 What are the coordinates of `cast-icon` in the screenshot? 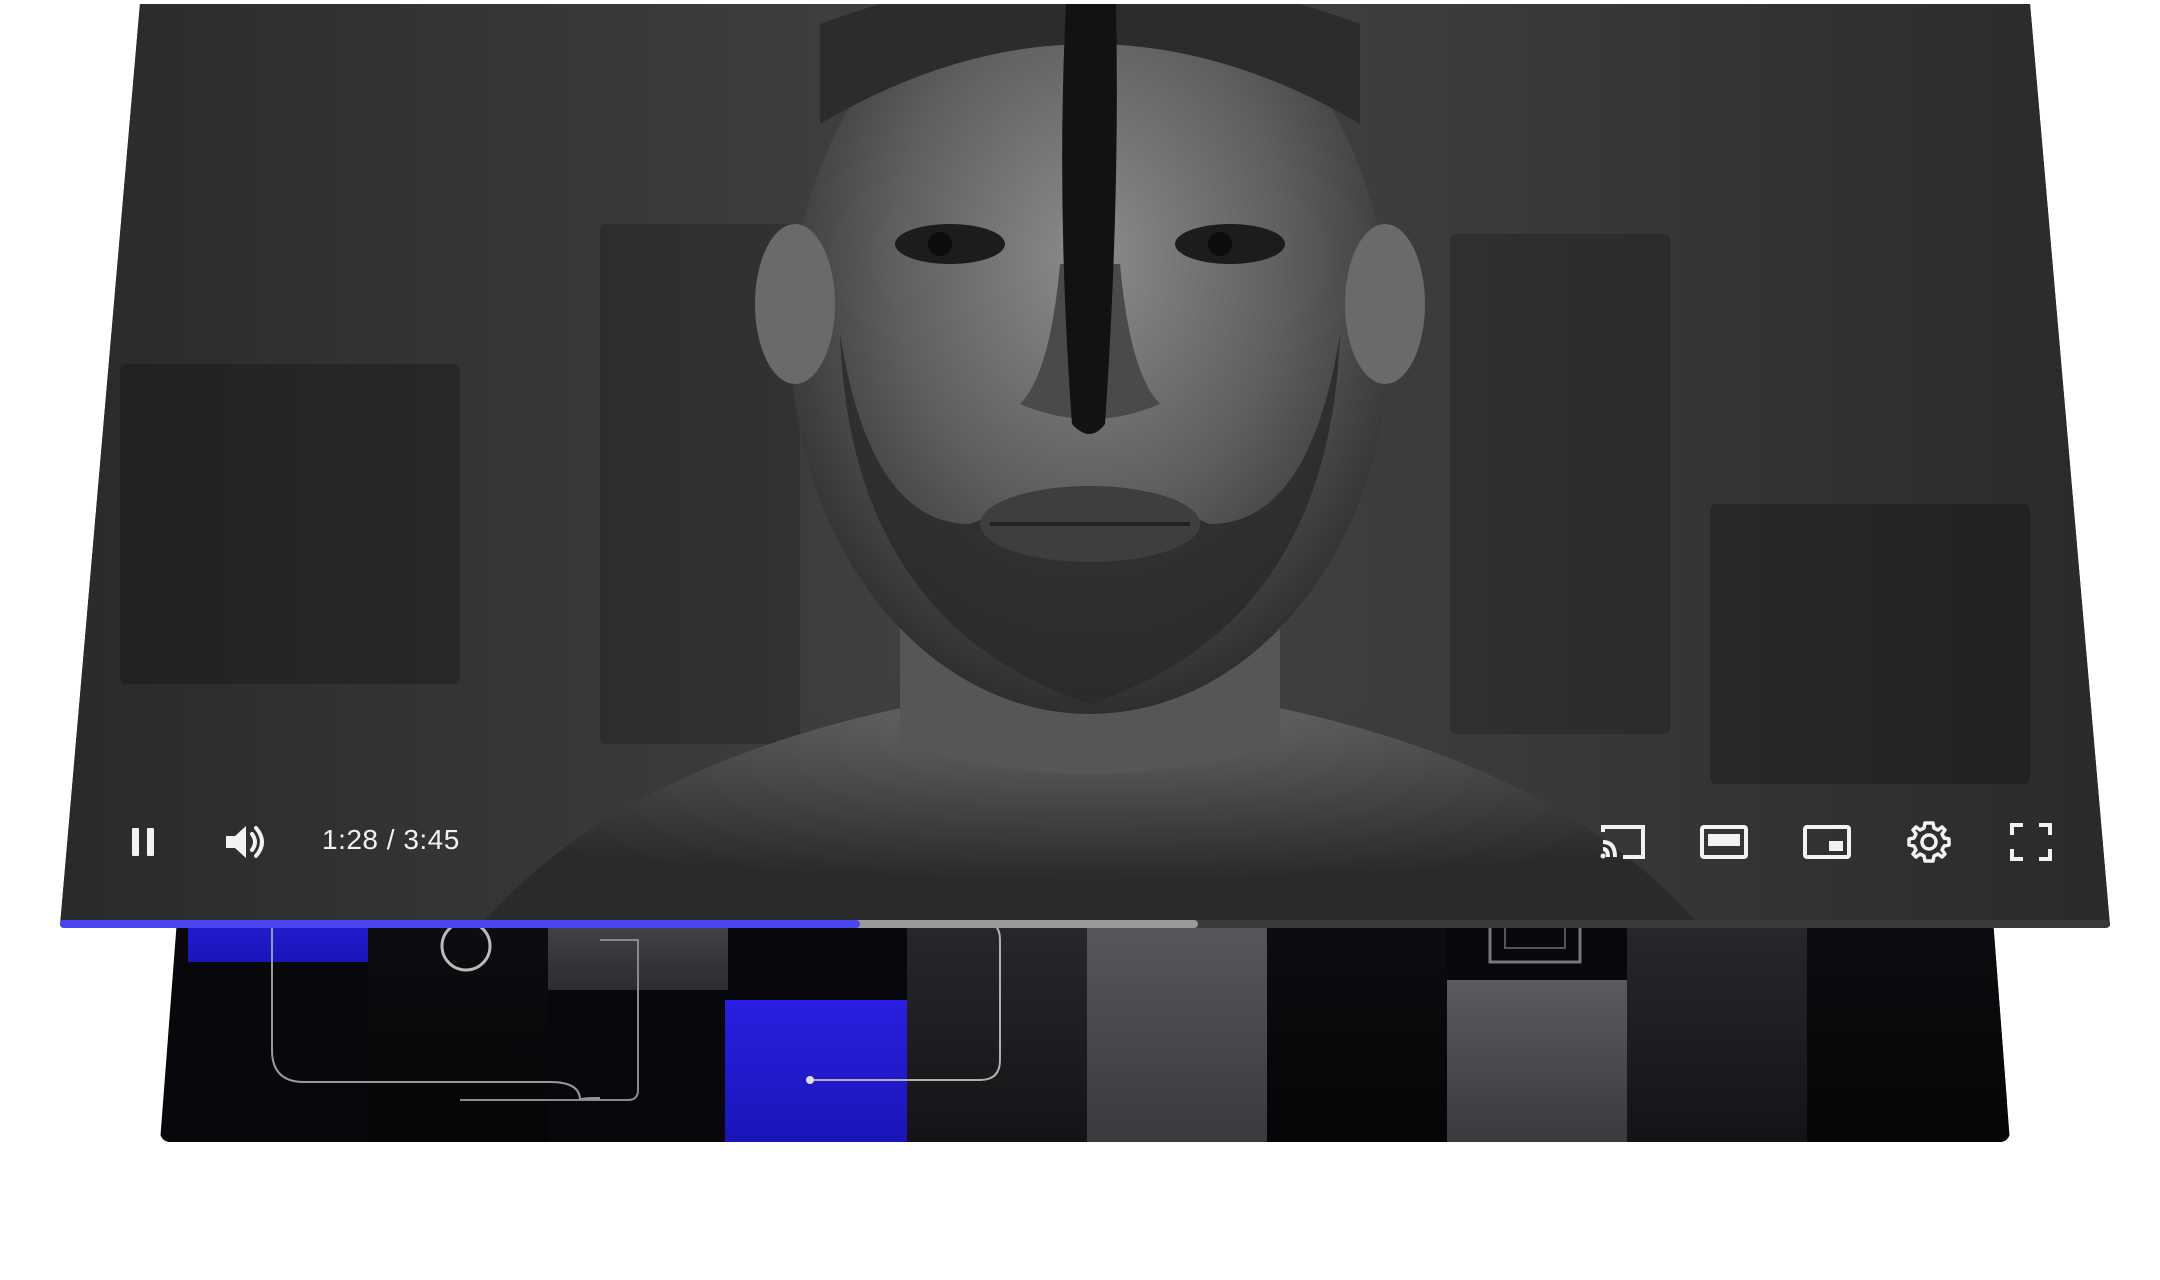 It's located at (1622, 842).